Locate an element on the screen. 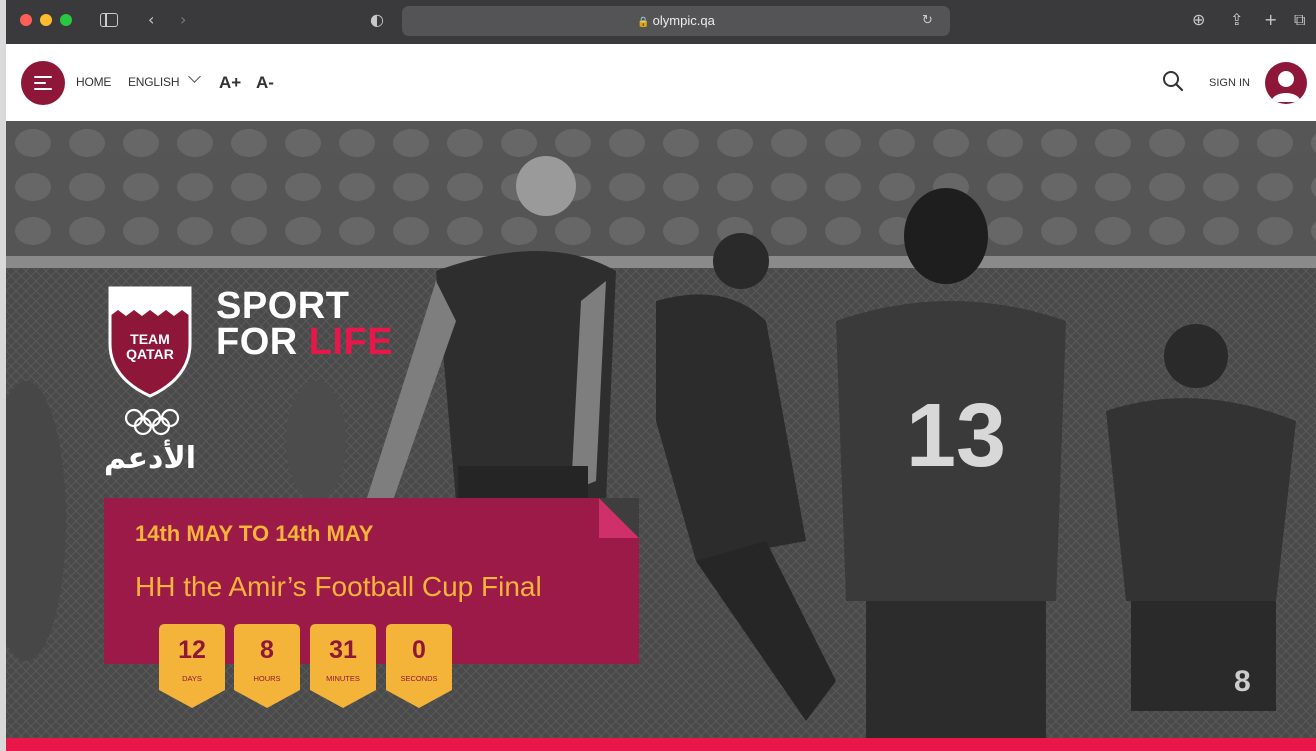 This screenshot has height=751, width=1316. tab-overview-icon: ⧉ is located at coordinates (1299, 20).